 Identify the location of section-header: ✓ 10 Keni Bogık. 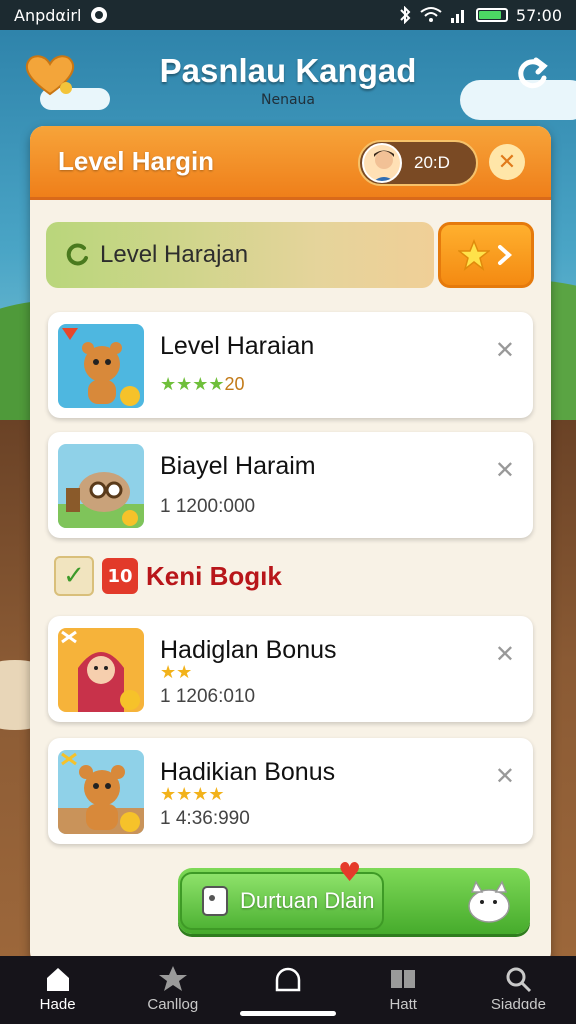
(168, 576).